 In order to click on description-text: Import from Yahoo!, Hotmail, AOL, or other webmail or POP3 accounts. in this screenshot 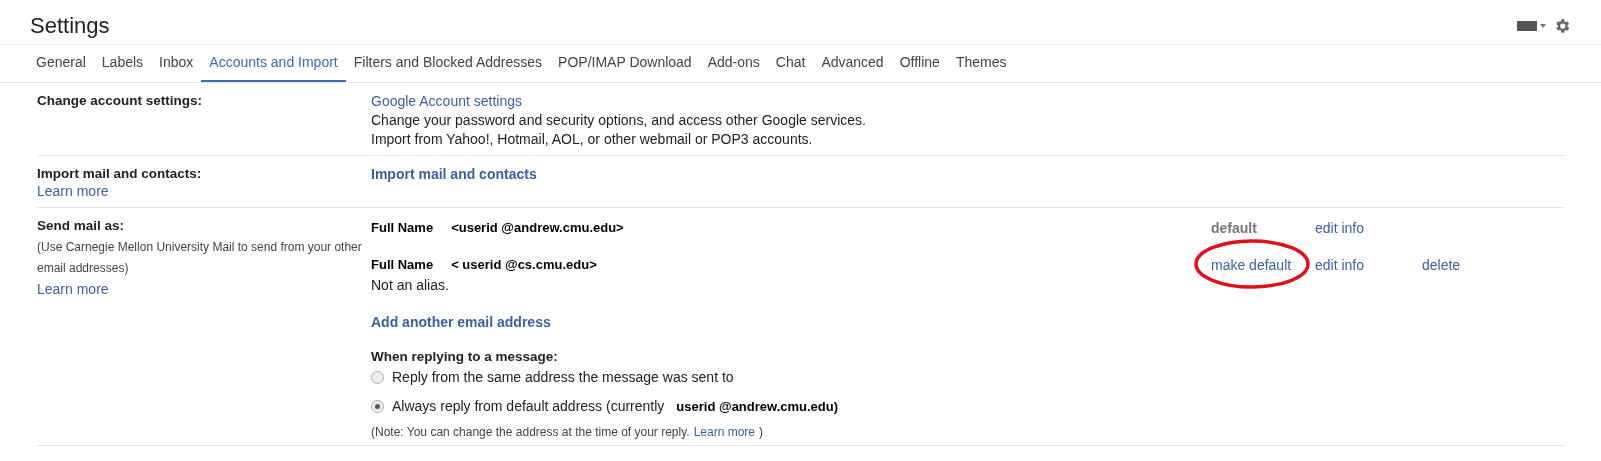, I will do `click(592, 139)`.